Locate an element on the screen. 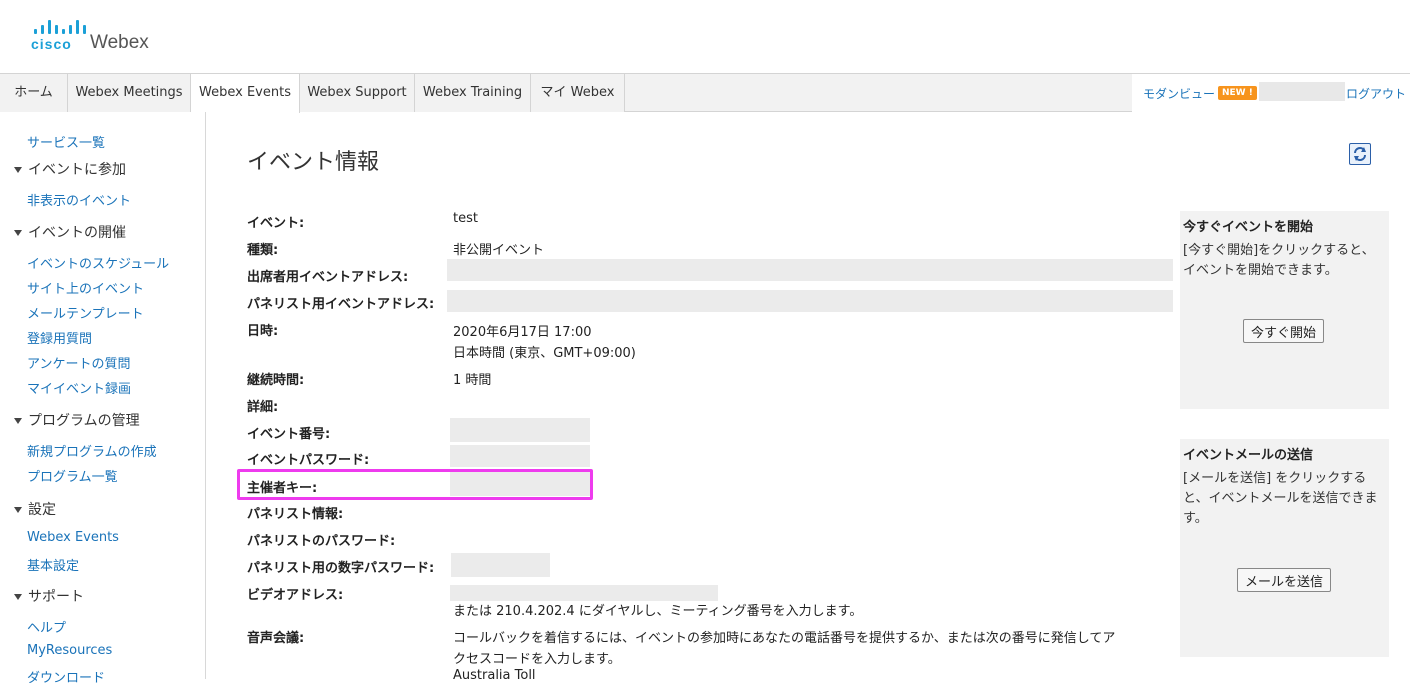 This screenshot has width=1410, height=686. start-event-panel-title: 今すぐイベントを開始 is located at coordinates (1248, 227).